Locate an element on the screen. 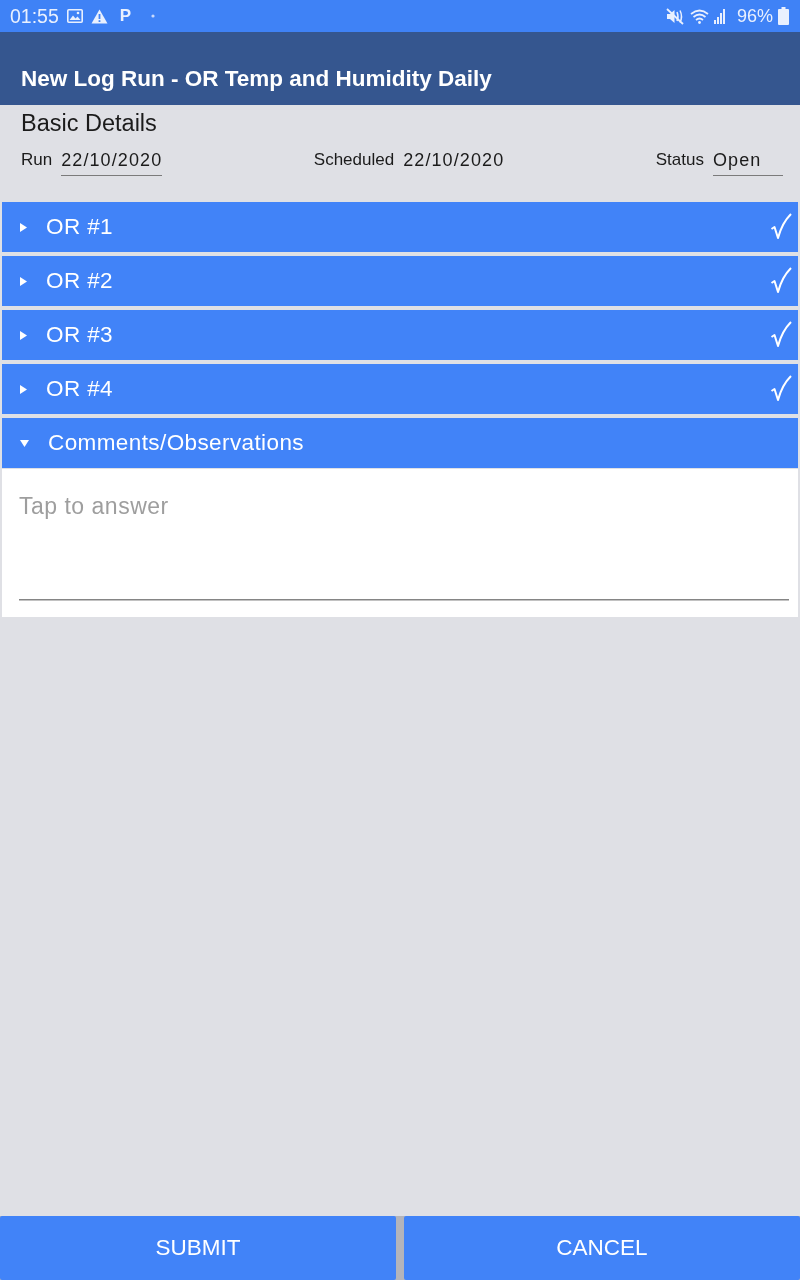 Image resolution: width=800 pixels, height=1280 pixels. field-value: 22/10/2020 is located at coordinates (454, 160).